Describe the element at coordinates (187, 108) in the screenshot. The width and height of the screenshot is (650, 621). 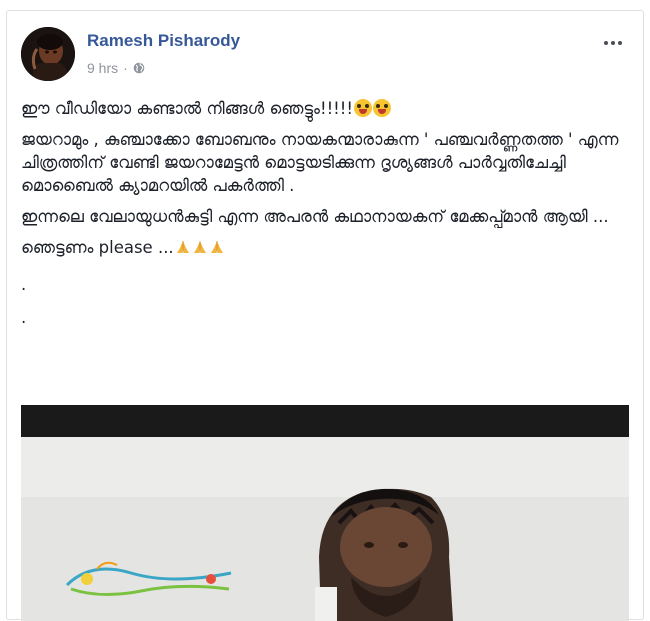
I see `paragraph-text: ഈ വീഡിയോ കണ്ടാൽ നിങ്ങൾ ഞെട്ടും!!!!!` at that location.